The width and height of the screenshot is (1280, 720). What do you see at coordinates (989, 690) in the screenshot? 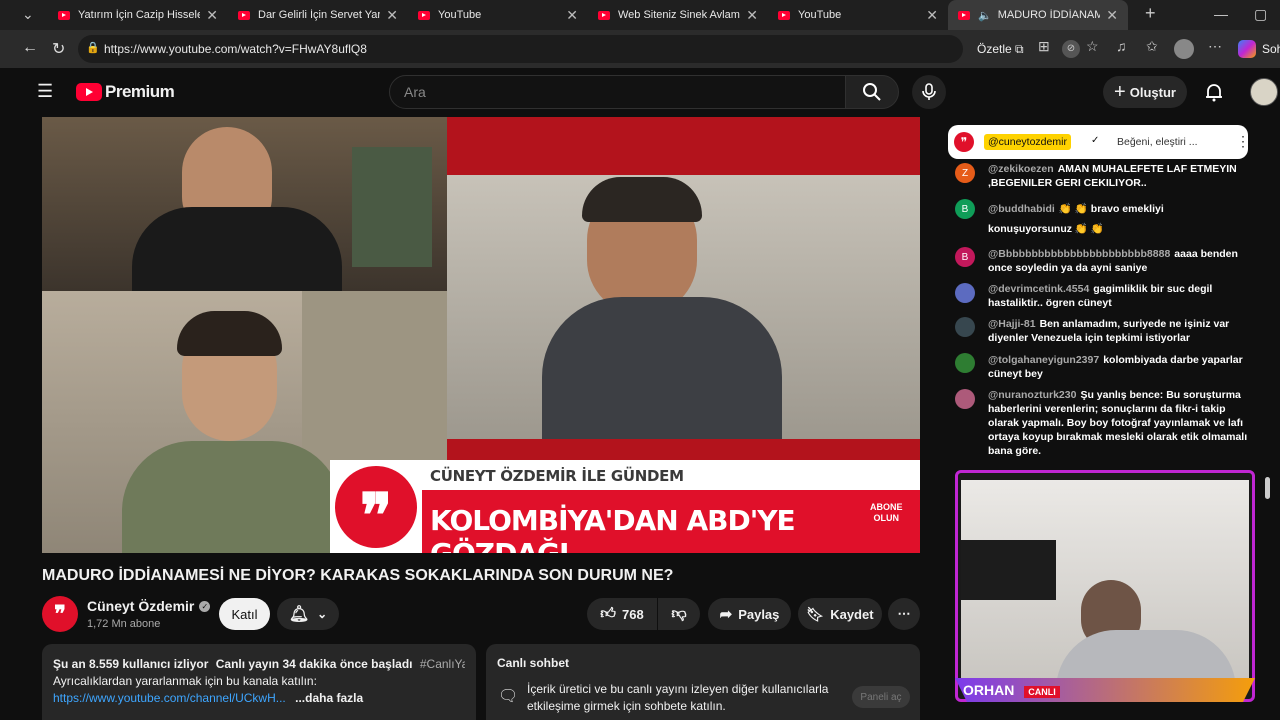
I see `overlay-name-text: ORHAN` at bounding box center [989, 690].